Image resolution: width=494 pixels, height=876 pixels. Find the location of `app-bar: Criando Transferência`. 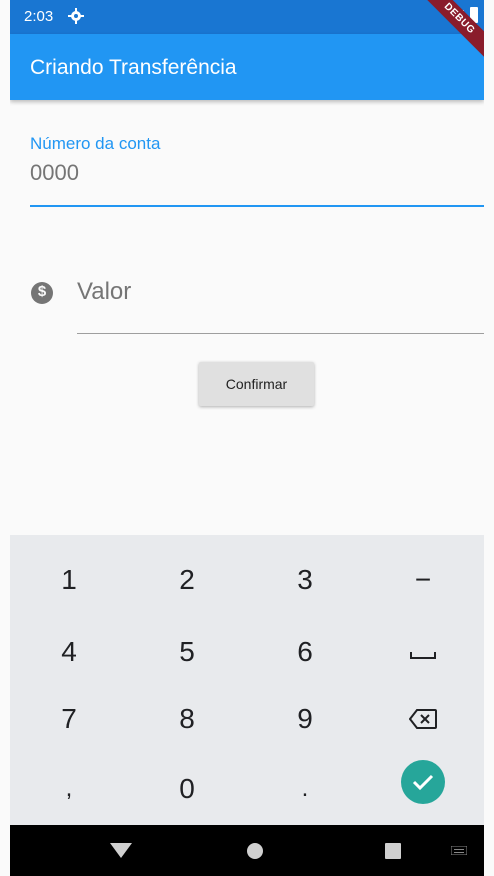

app-bar: Criando Transferência is located at coordinates (247, 67).